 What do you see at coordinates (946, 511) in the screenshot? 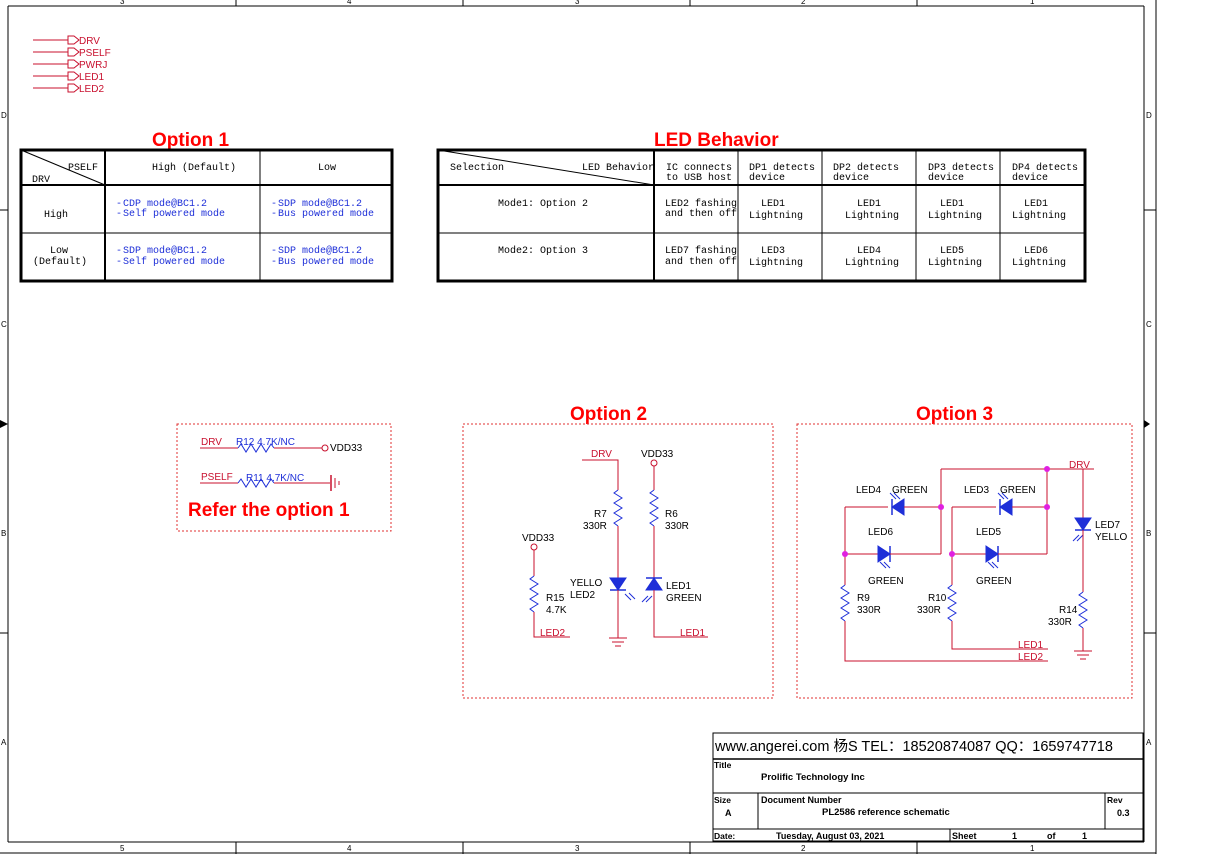
I see `junction-dots` at bounding box center [946, 511].